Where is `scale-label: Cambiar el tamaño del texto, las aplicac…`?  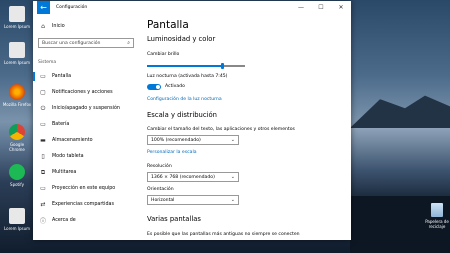 scale-label: Cambiar el tamaño del texto, las aplicac… is located at coordinates (221, 129).